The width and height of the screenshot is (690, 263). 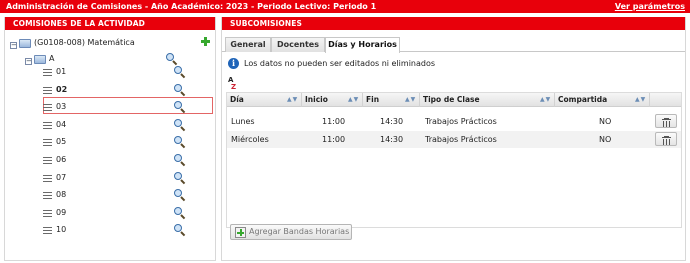 What do you see at coordinates (61, 230) in the screenshot?
I see `tree-item-label: 10` at bounding box center [61, 230].